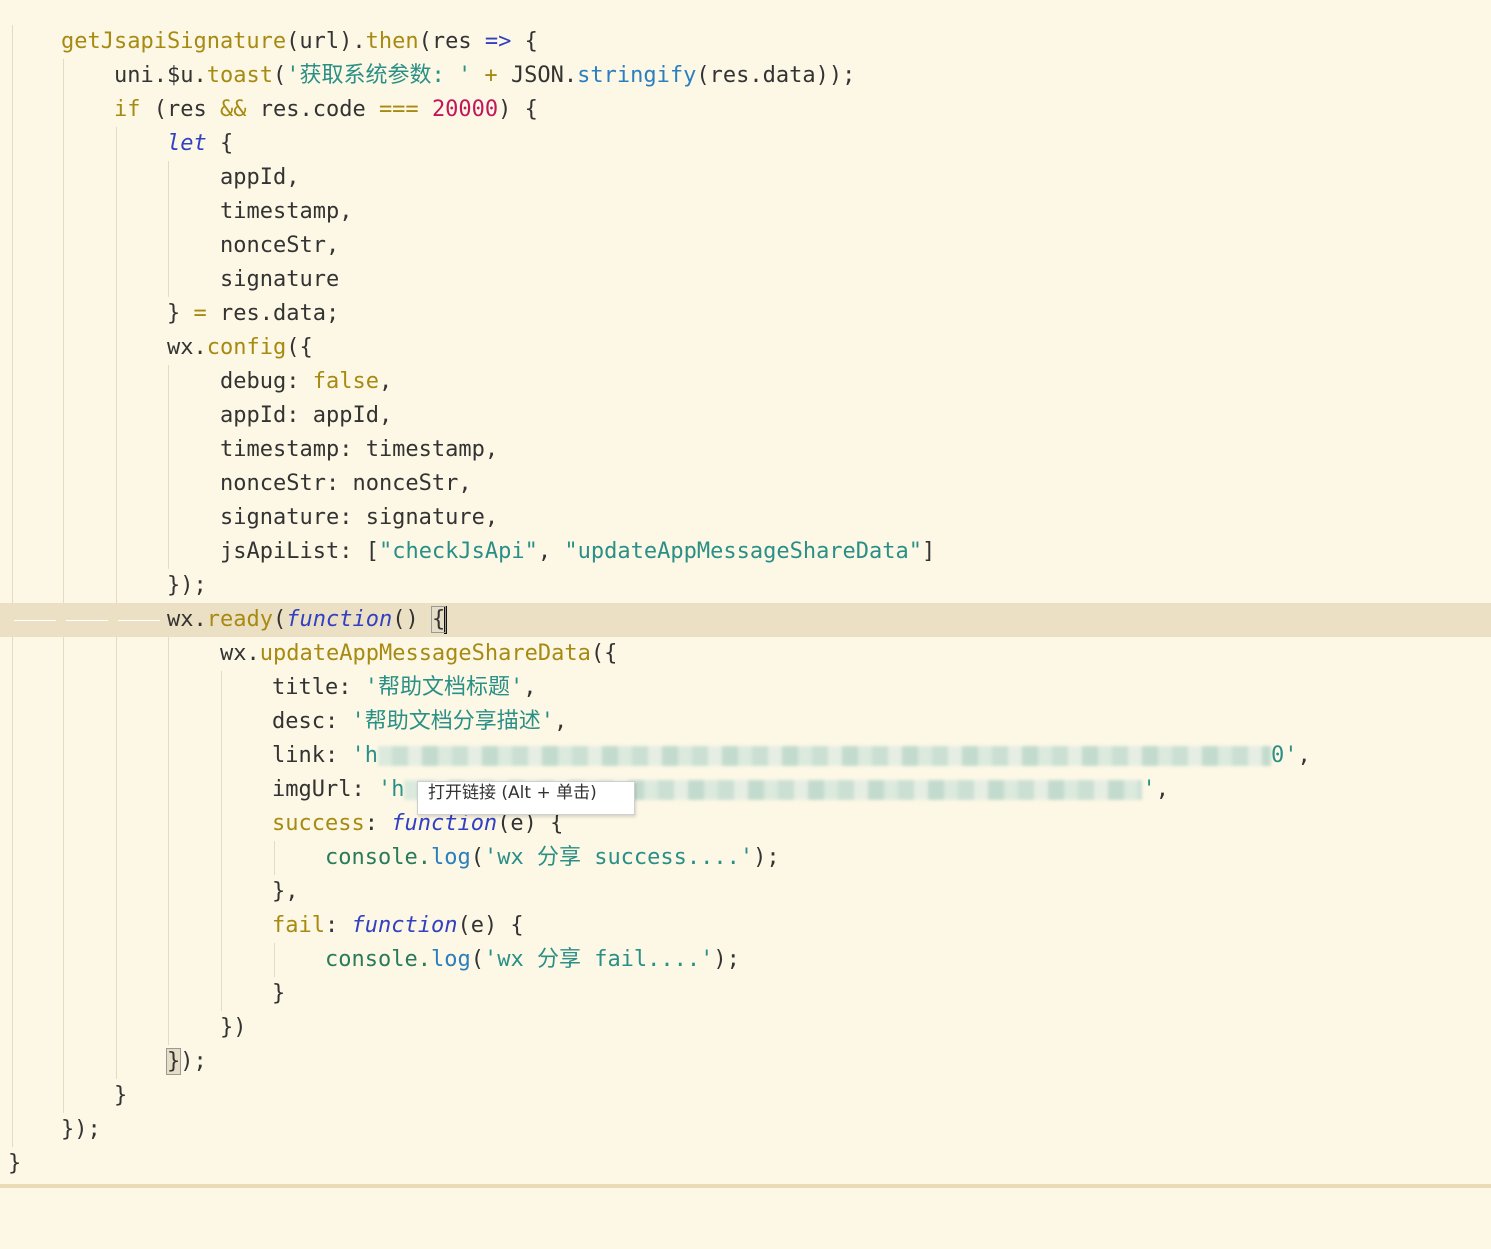 Image resolution: width=1491 pixels, height=1249 pixels. Describe the element at coordinates (745, 1028) in the screenshot. I see `code-line: })` at that location.